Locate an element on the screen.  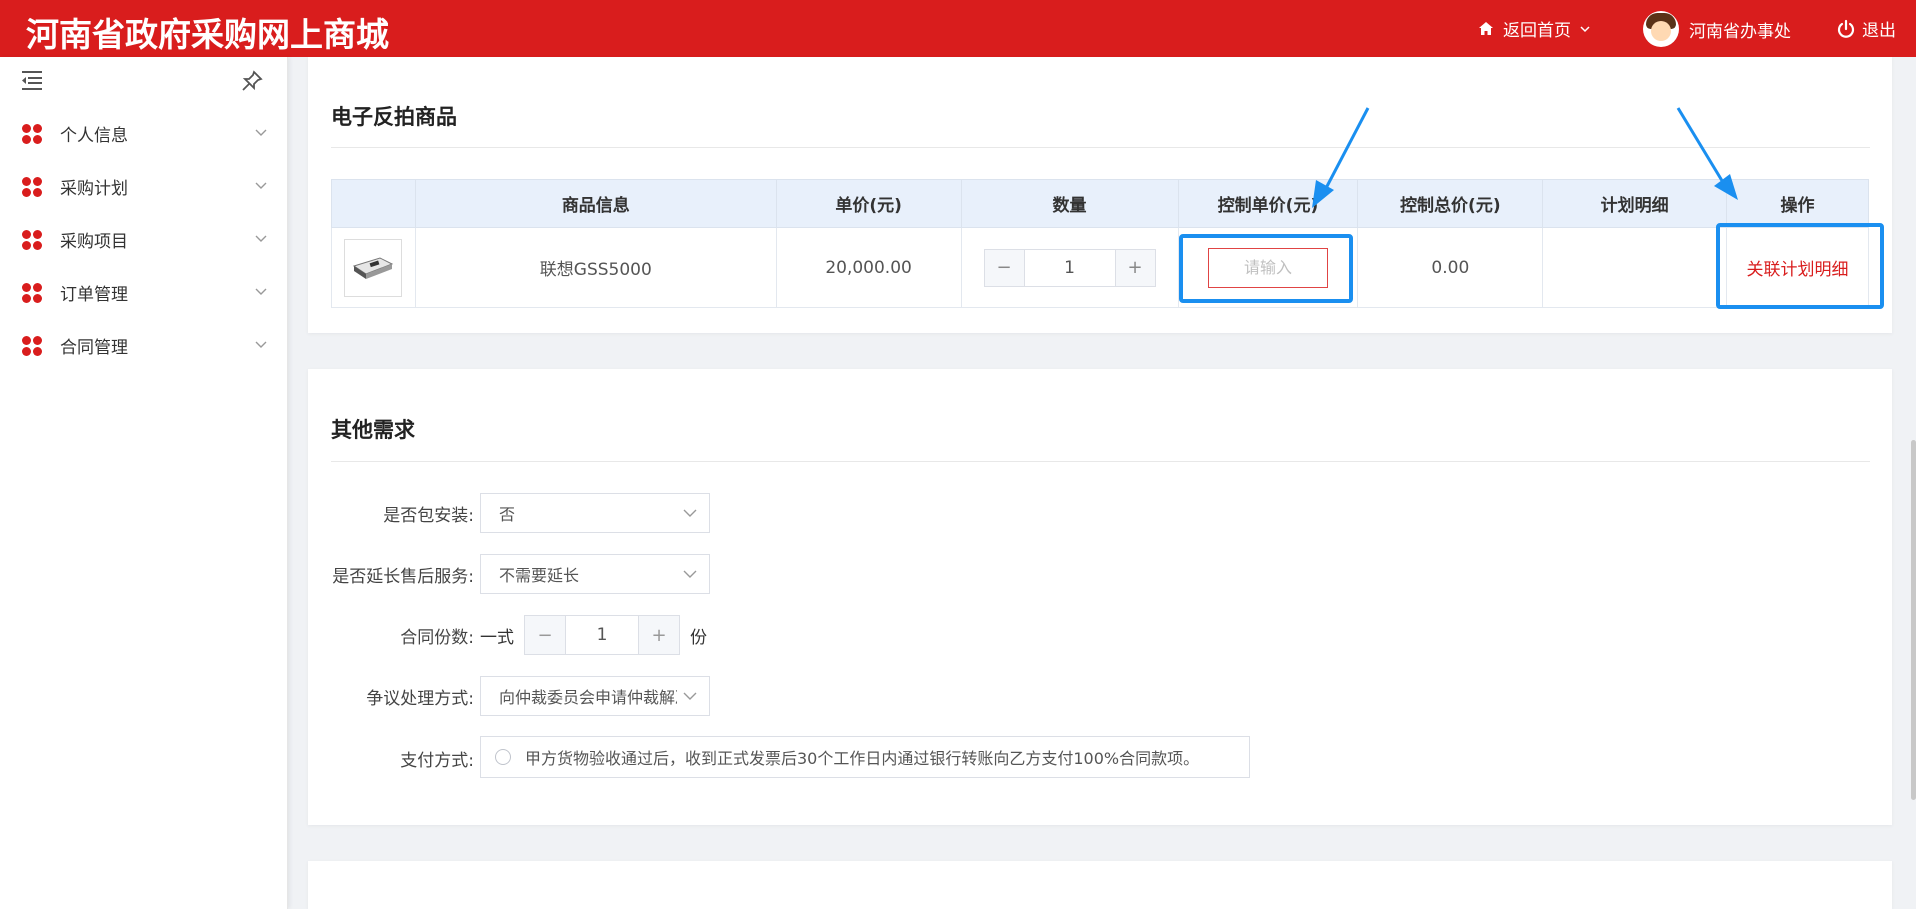
menu-collapse-icon is located at coordinates (32, 80).